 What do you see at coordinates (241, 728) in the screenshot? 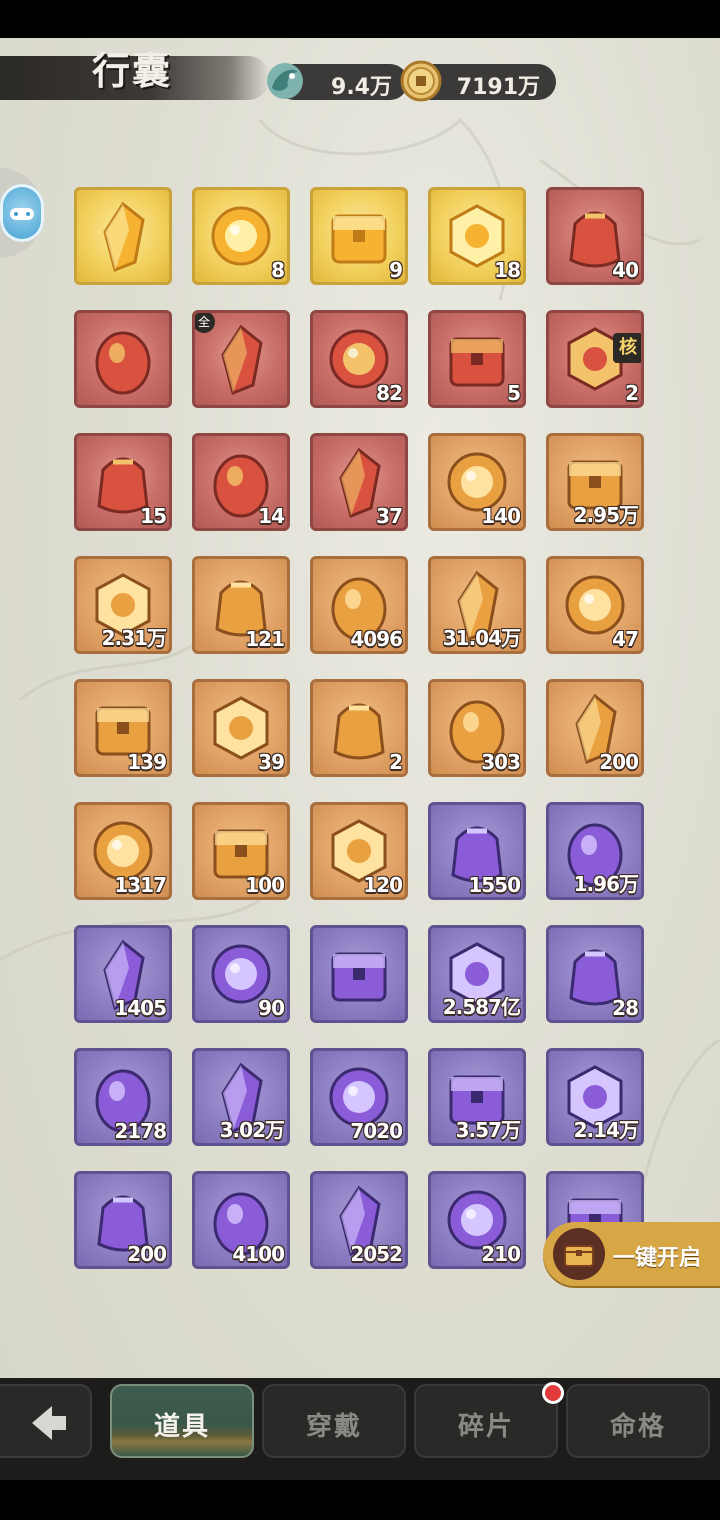
I see `inventory-item: 39` at bounding box center [241, 728].